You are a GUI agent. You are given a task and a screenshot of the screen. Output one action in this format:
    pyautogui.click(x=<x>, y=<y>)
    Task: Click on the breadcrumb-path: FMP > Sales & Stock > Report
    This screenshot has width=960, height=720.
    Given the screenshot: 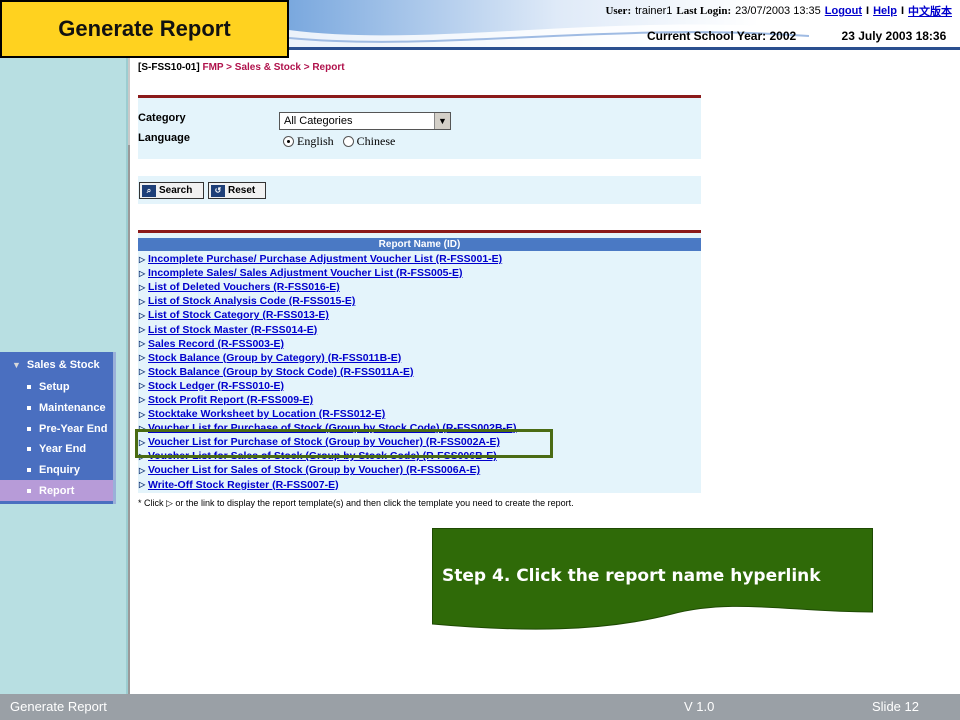 What is the action you would take?
    pyautogui.click(x=273, y=67)
    